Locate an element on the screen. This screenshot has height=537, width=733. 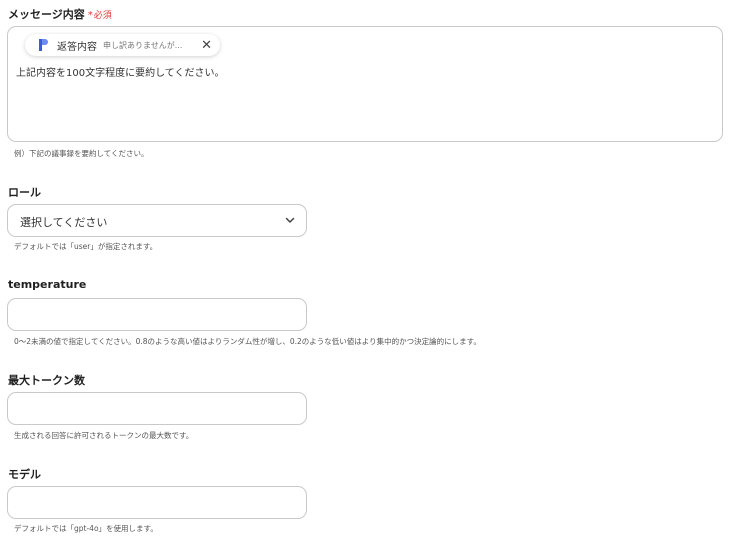
role-label: ロール is located at coordinates (24, 192).